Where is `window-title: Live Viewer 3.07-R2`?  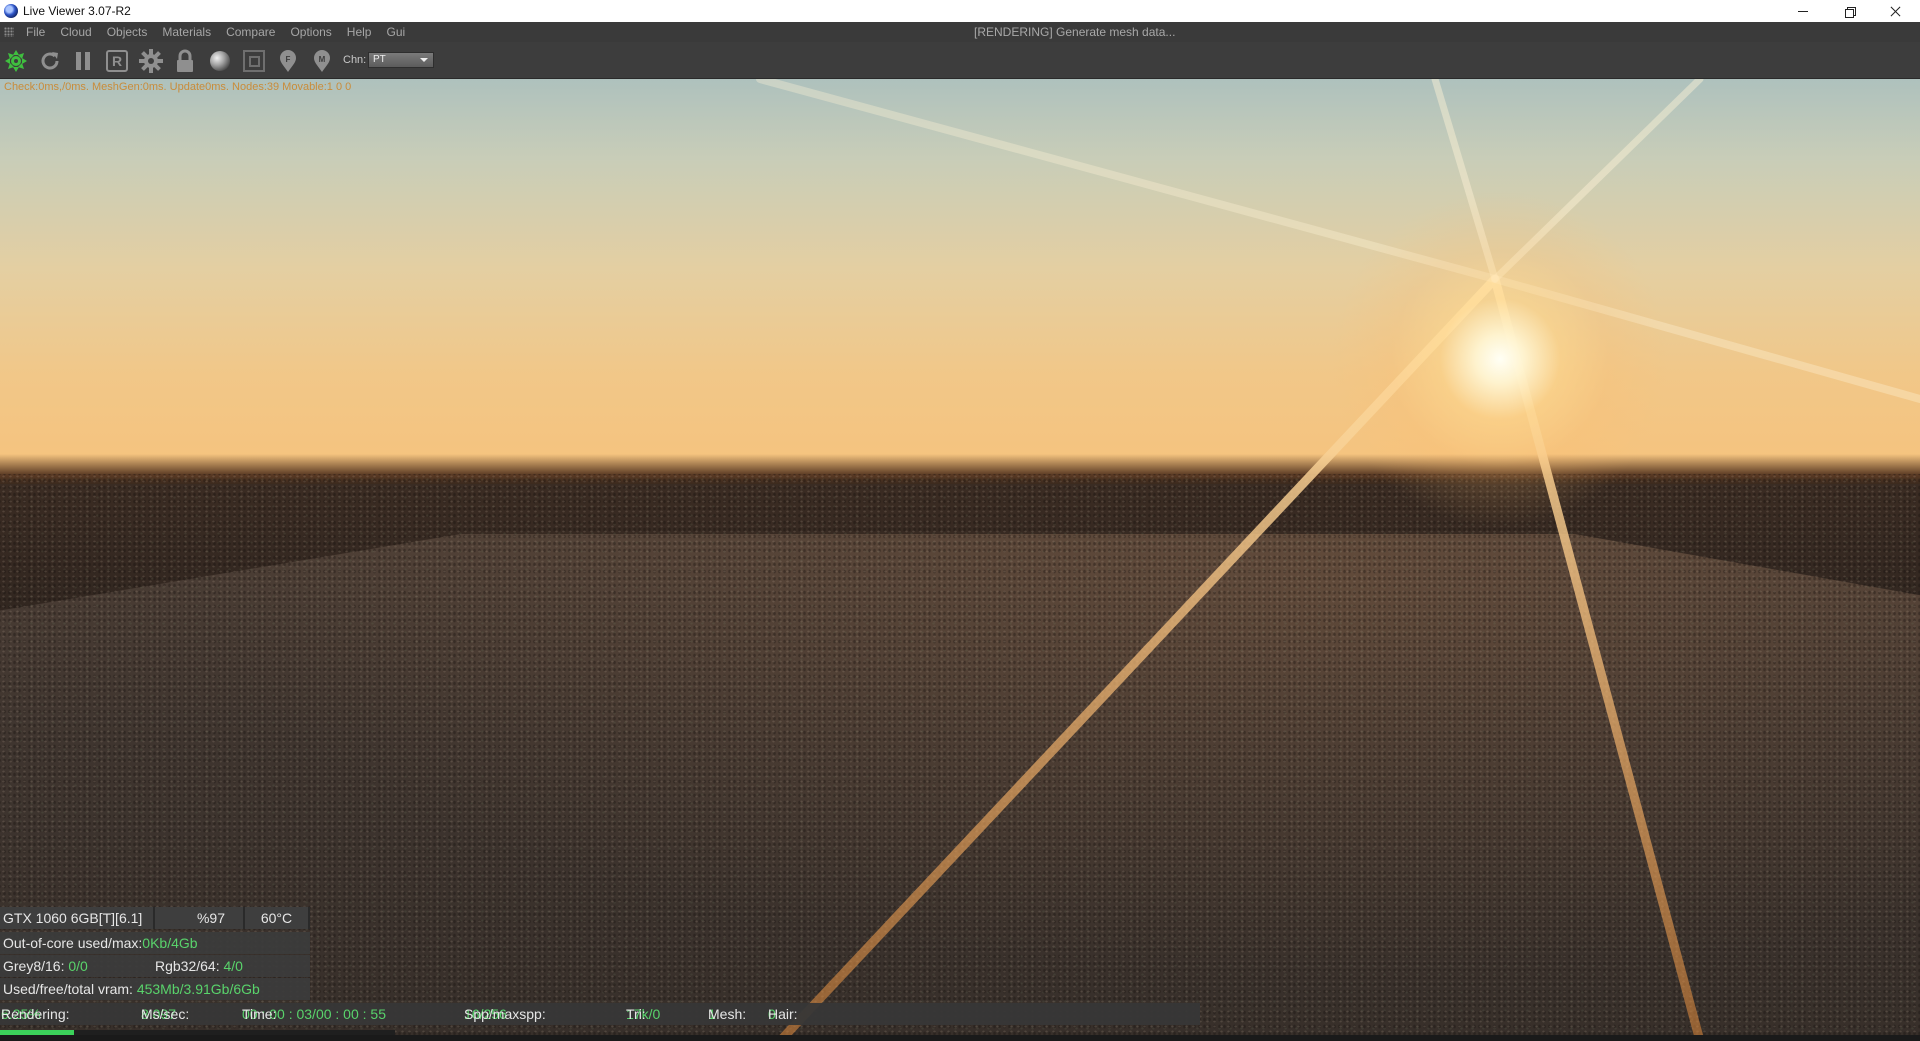
window-title: Live Viewer 3.07-R2 is located at coordinates (77, 11).